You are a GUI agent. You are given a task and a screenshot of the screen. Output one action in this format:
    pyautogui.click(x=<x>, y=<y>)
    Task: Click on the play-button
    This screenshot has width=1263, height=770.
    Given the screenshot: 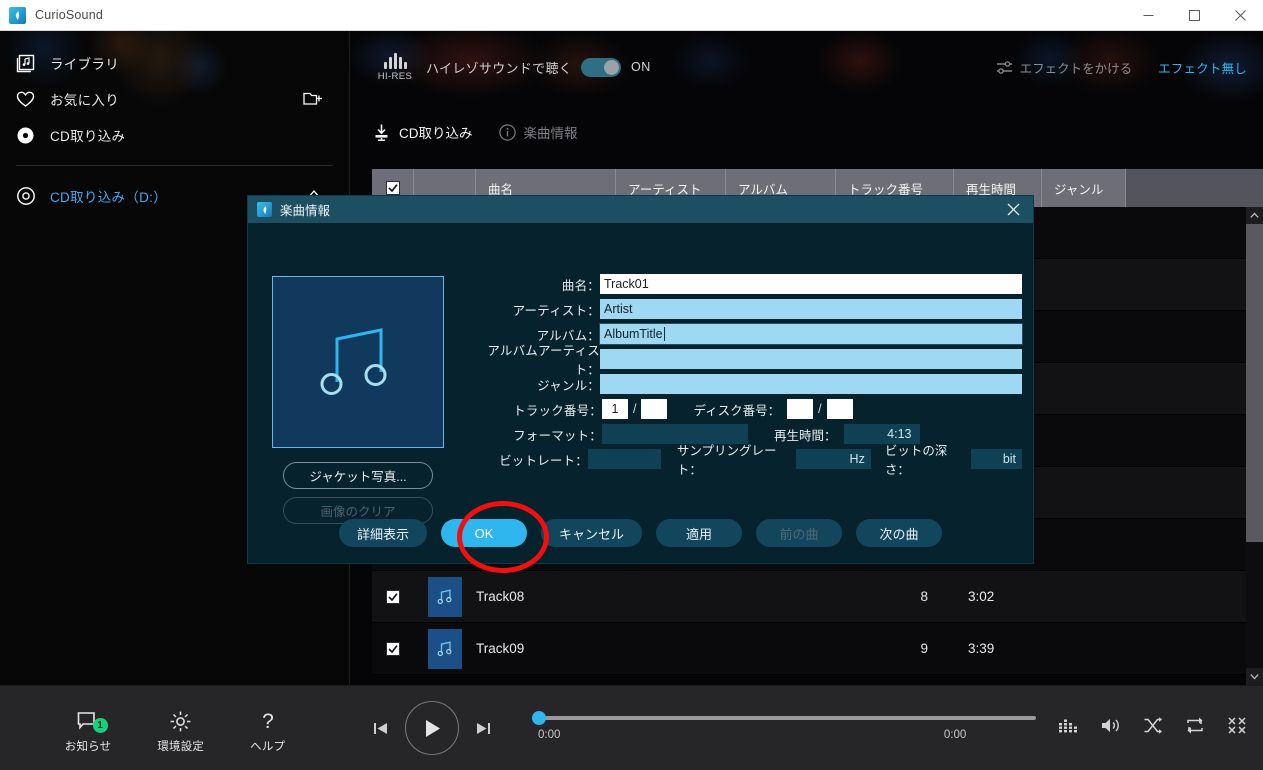 What is the action you would take?
    pyautogui.click(x=432, y=728)
    